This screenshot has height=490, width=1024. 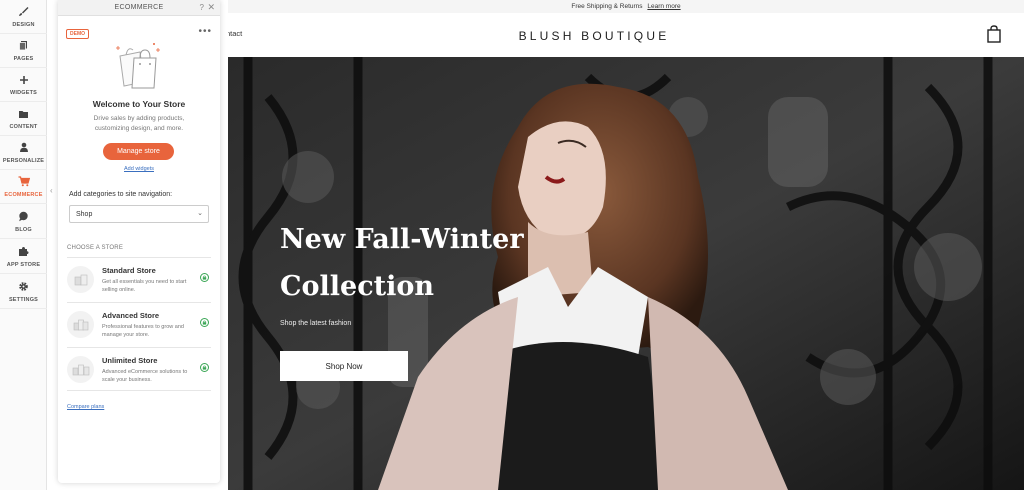 What do you see at coordinates (23, 299) in the screenshot?
I see `sidebar-item-label: SETTINGS` at bounding box center [23, 299].